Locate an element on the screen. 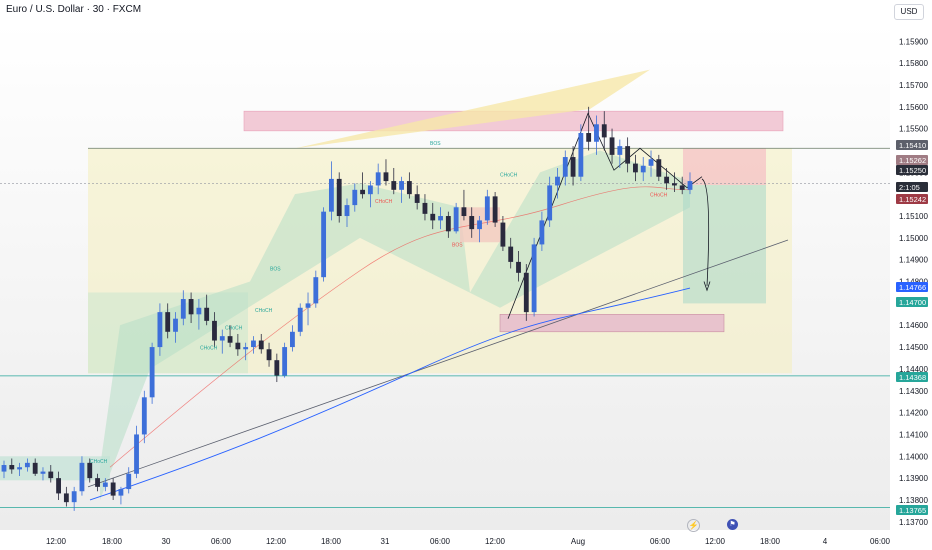 The height and width of the screenshot is (550, 932). price-label-text: 1.14766 is located at coordinates (912, 287).